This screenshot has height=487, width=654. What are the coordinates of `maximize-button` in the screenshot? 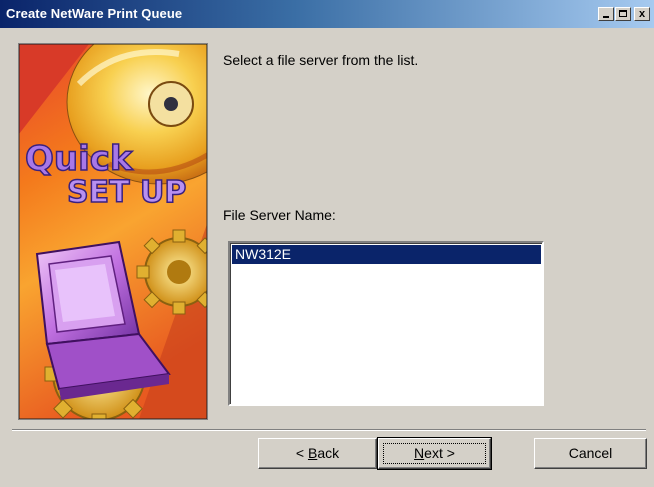 It's located at (623, 14).